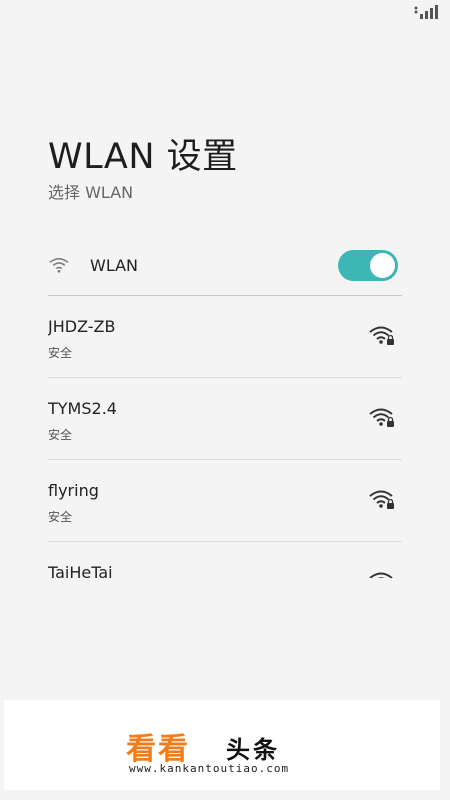 The height and width of the screenshot is (800, 450). What do you see at coordinates (225, 14) in the screenshot?
I see `status-bar` at bounding box center [225, 14].